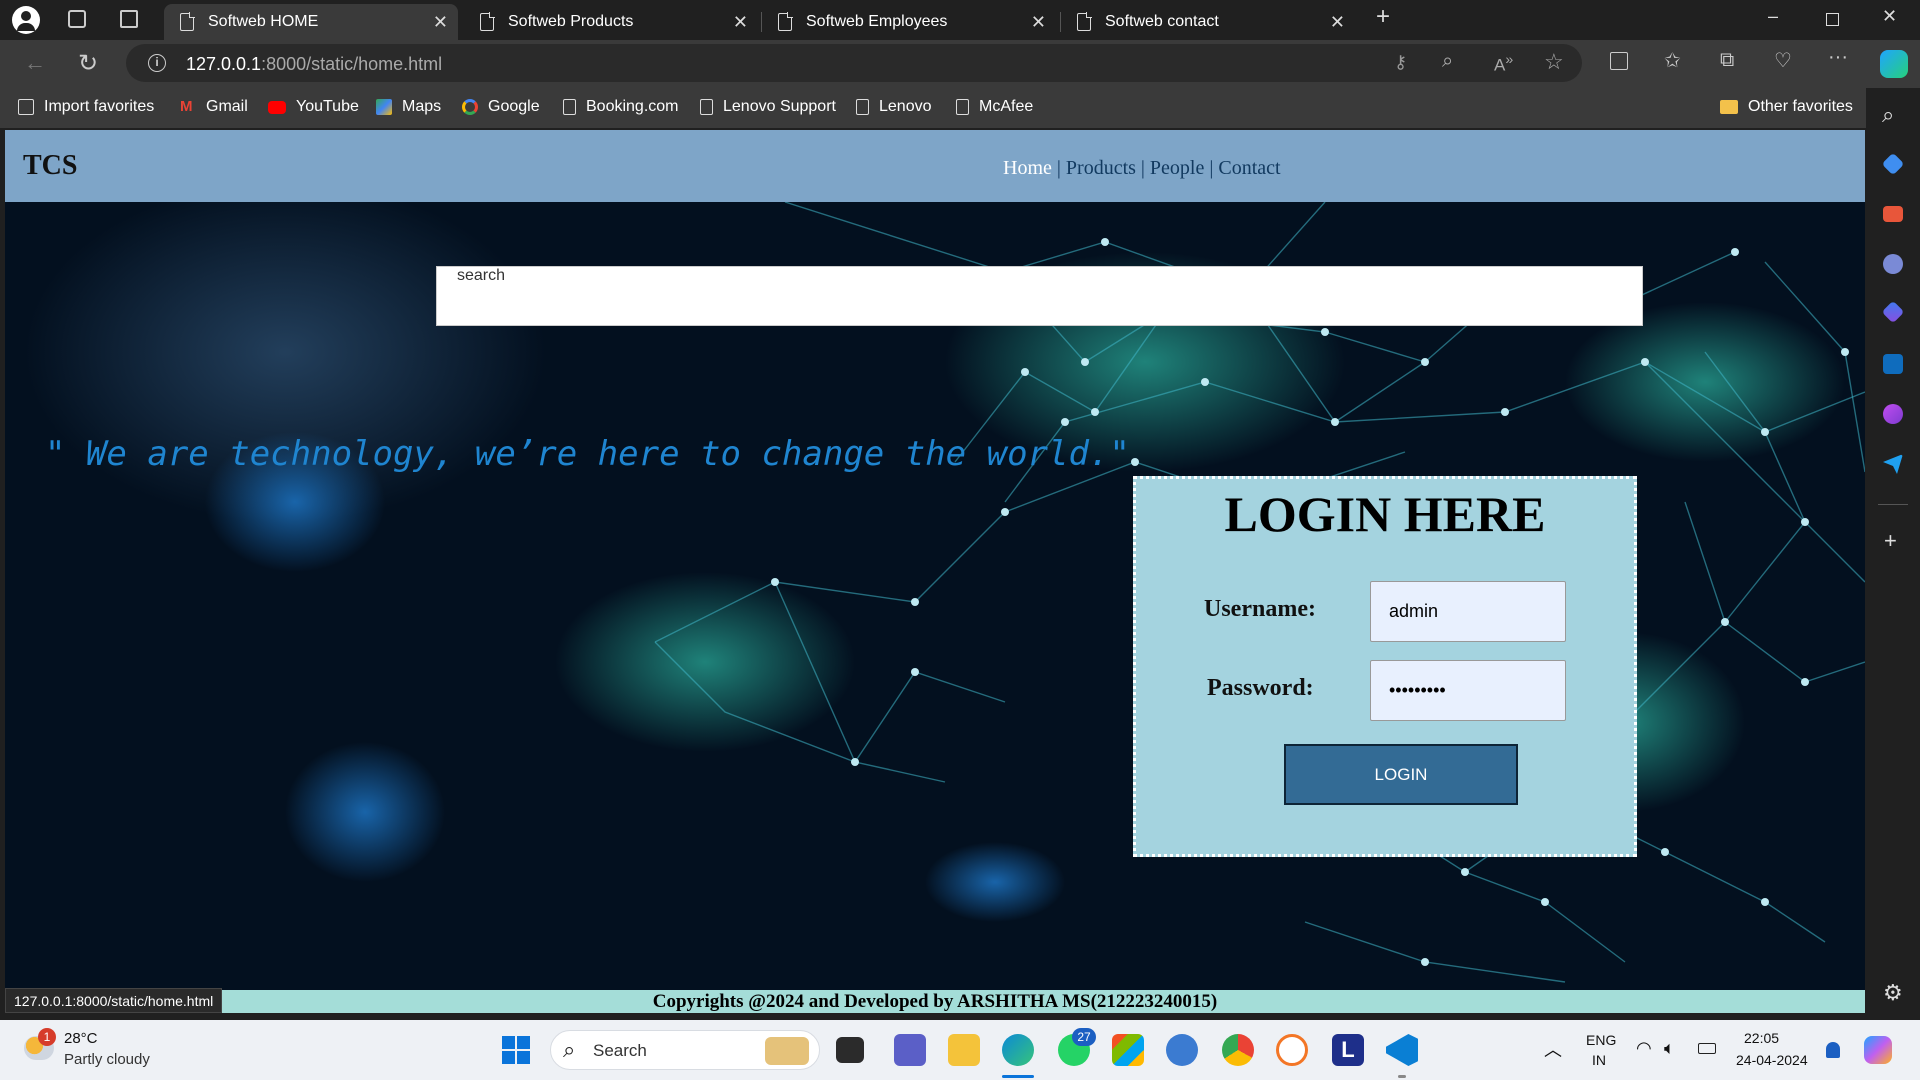 Image resolution: width=1920 pixels, height=1080 pixels. Describe the element at coordinates (1833, 1050) in the screenshot. I see `notification-bell-icon` at that location.